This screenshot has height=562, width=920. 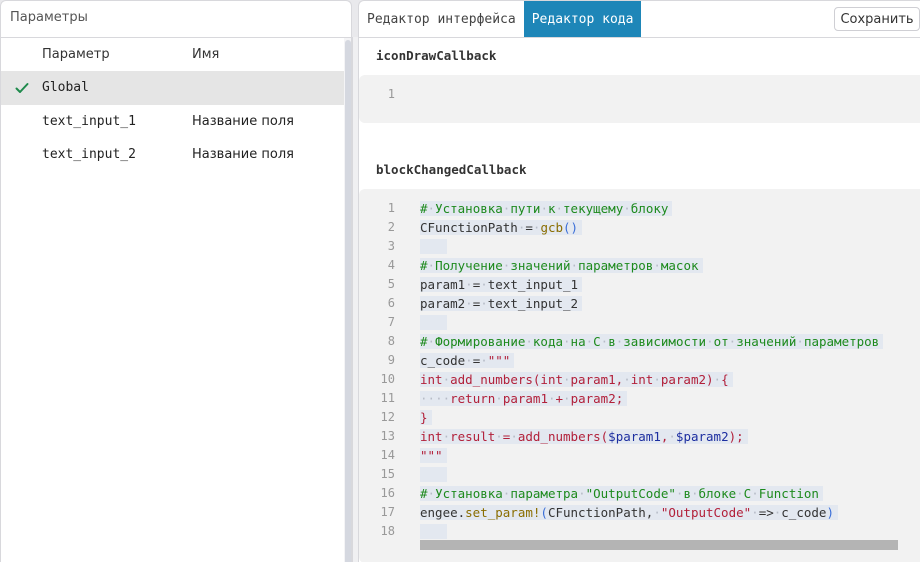 What do you see at coordinates (639, 417) in the screenshot?
I see `code-line: 12}` at bounding box center [639, 417].